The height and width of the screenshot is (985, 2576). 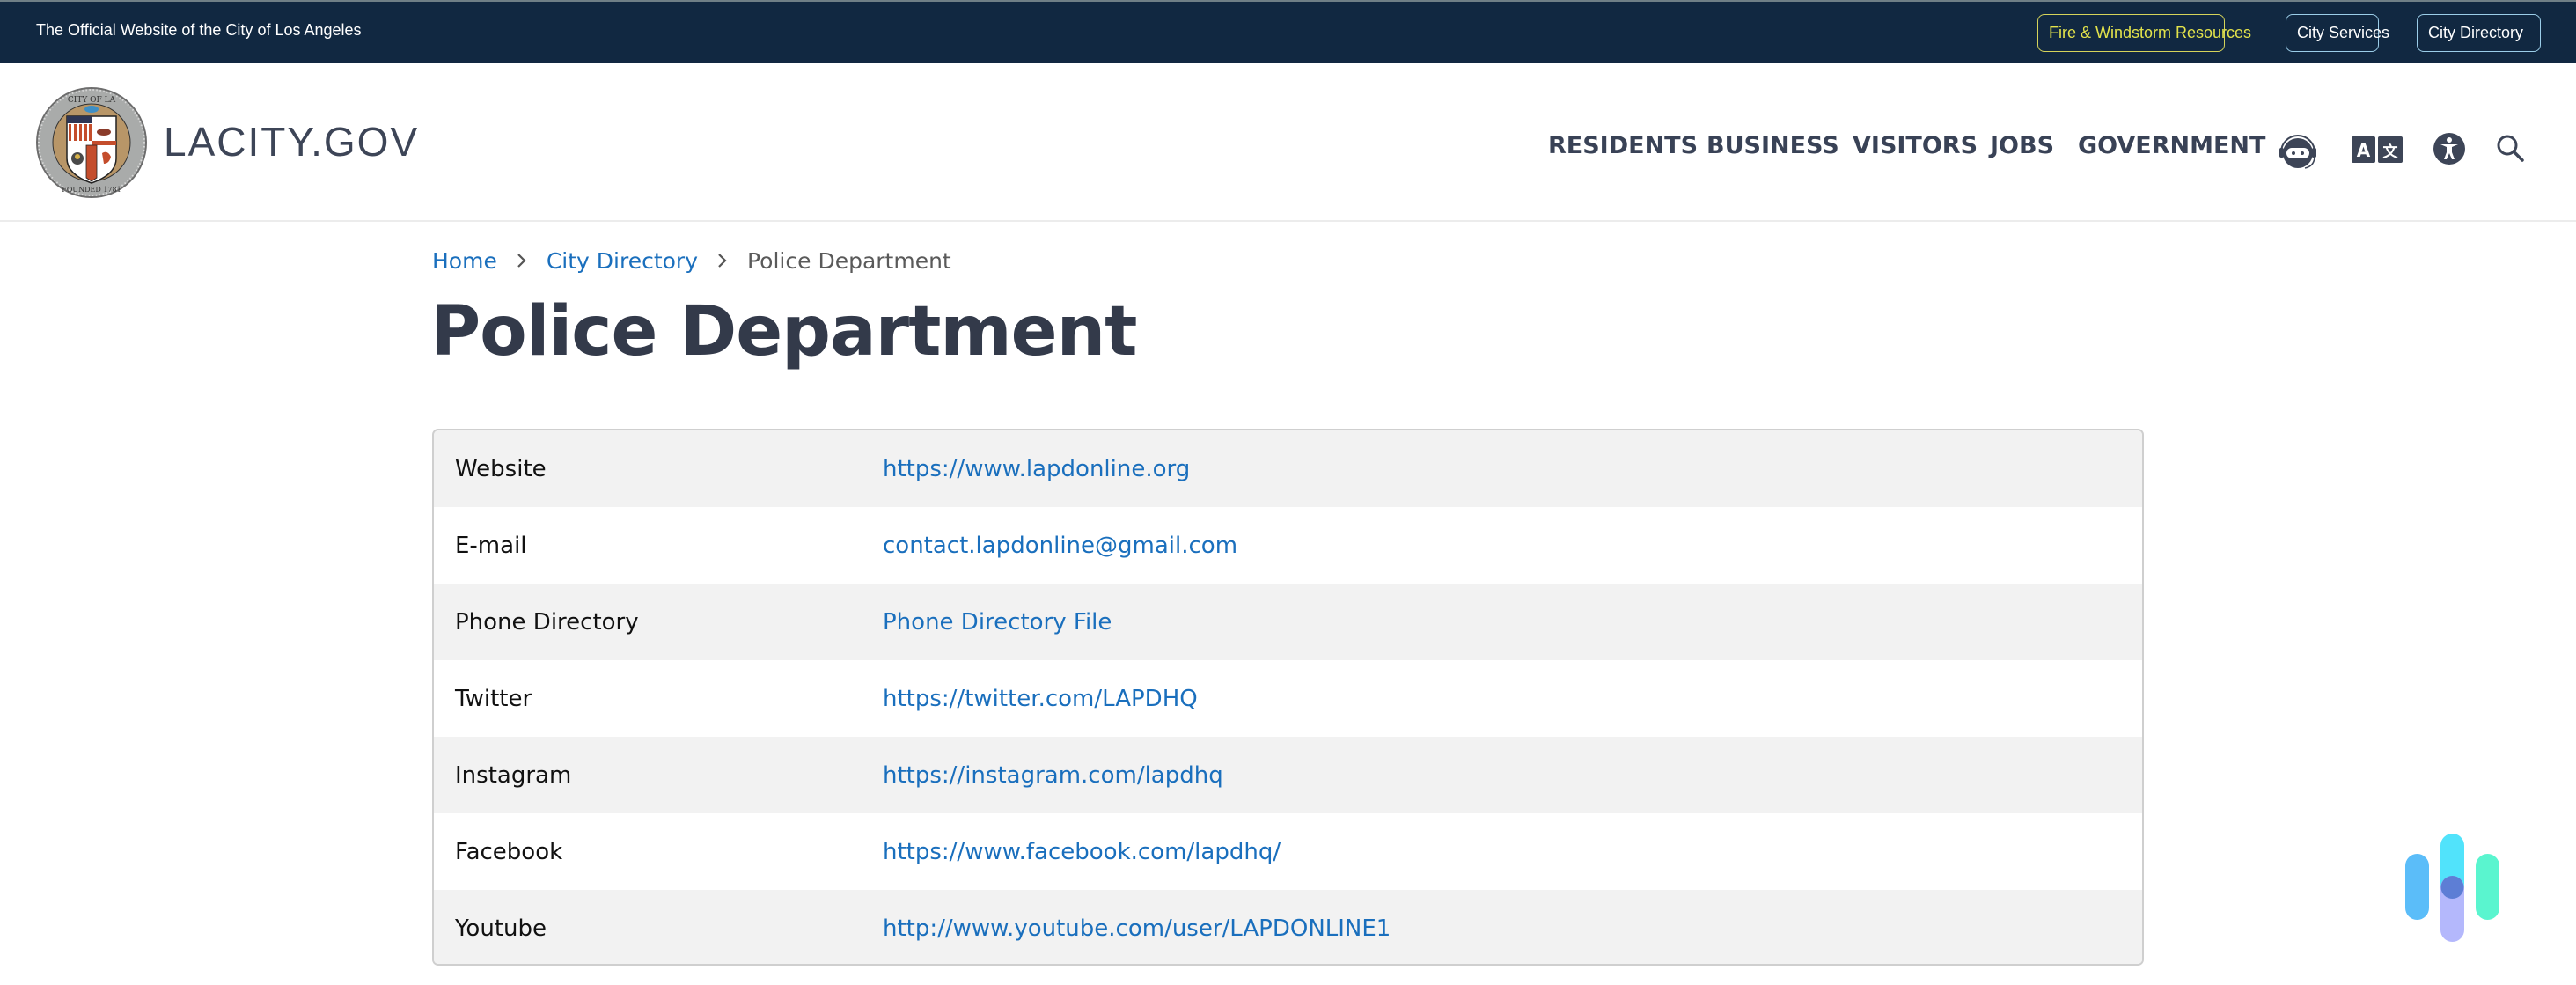 What do you see at coordinates (291, 141) in the screenshot?
I see `site-brand: LACITY.GOV` at bounding box center [291, 141].